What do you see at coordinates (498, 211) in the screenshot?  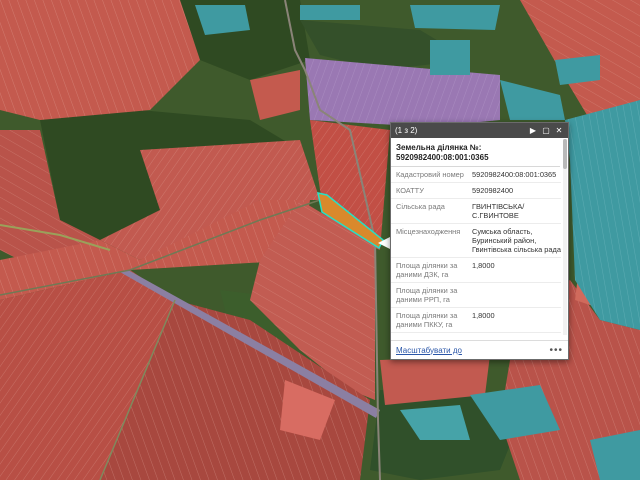 I see `attribute-value: ГВИНТІВСЬКА/ С.ГВИНТОВЕ` at bounding box center [498, 211].